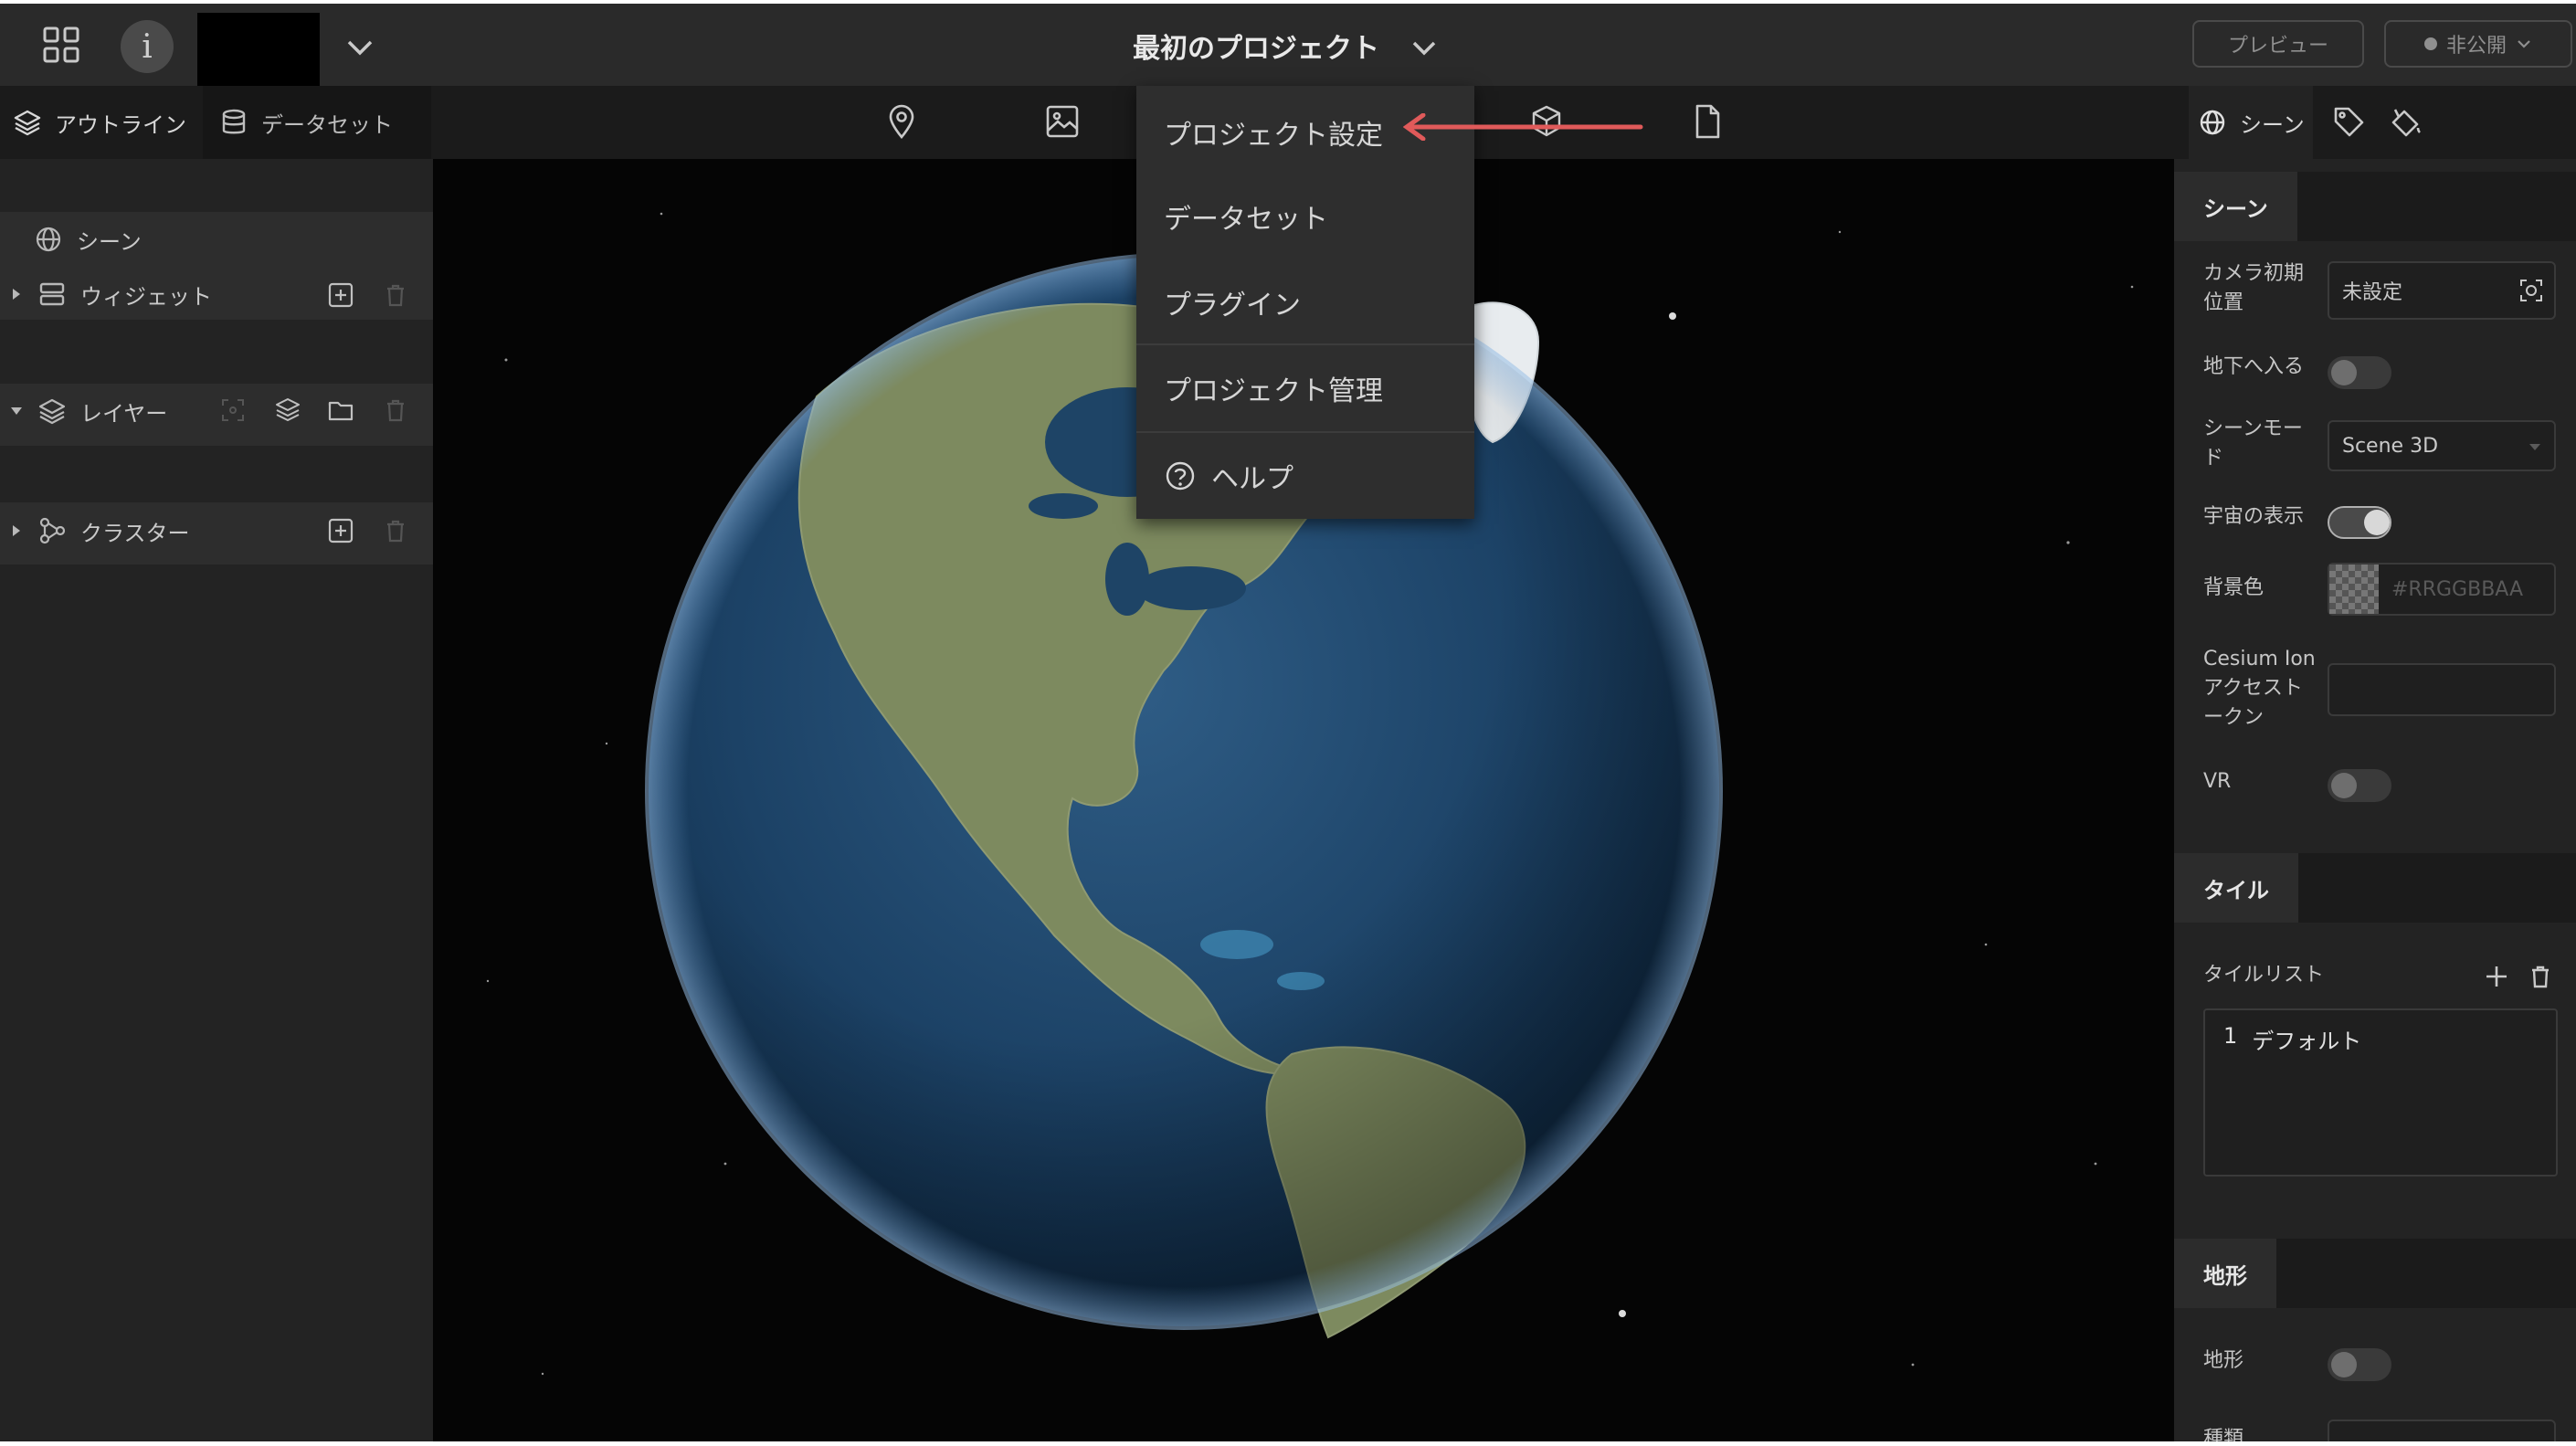 The height and width of the screenshot is (1446, 2576). I want to click on bg-color-placeholder: #RRGGBBAA, so click(2457, 589).